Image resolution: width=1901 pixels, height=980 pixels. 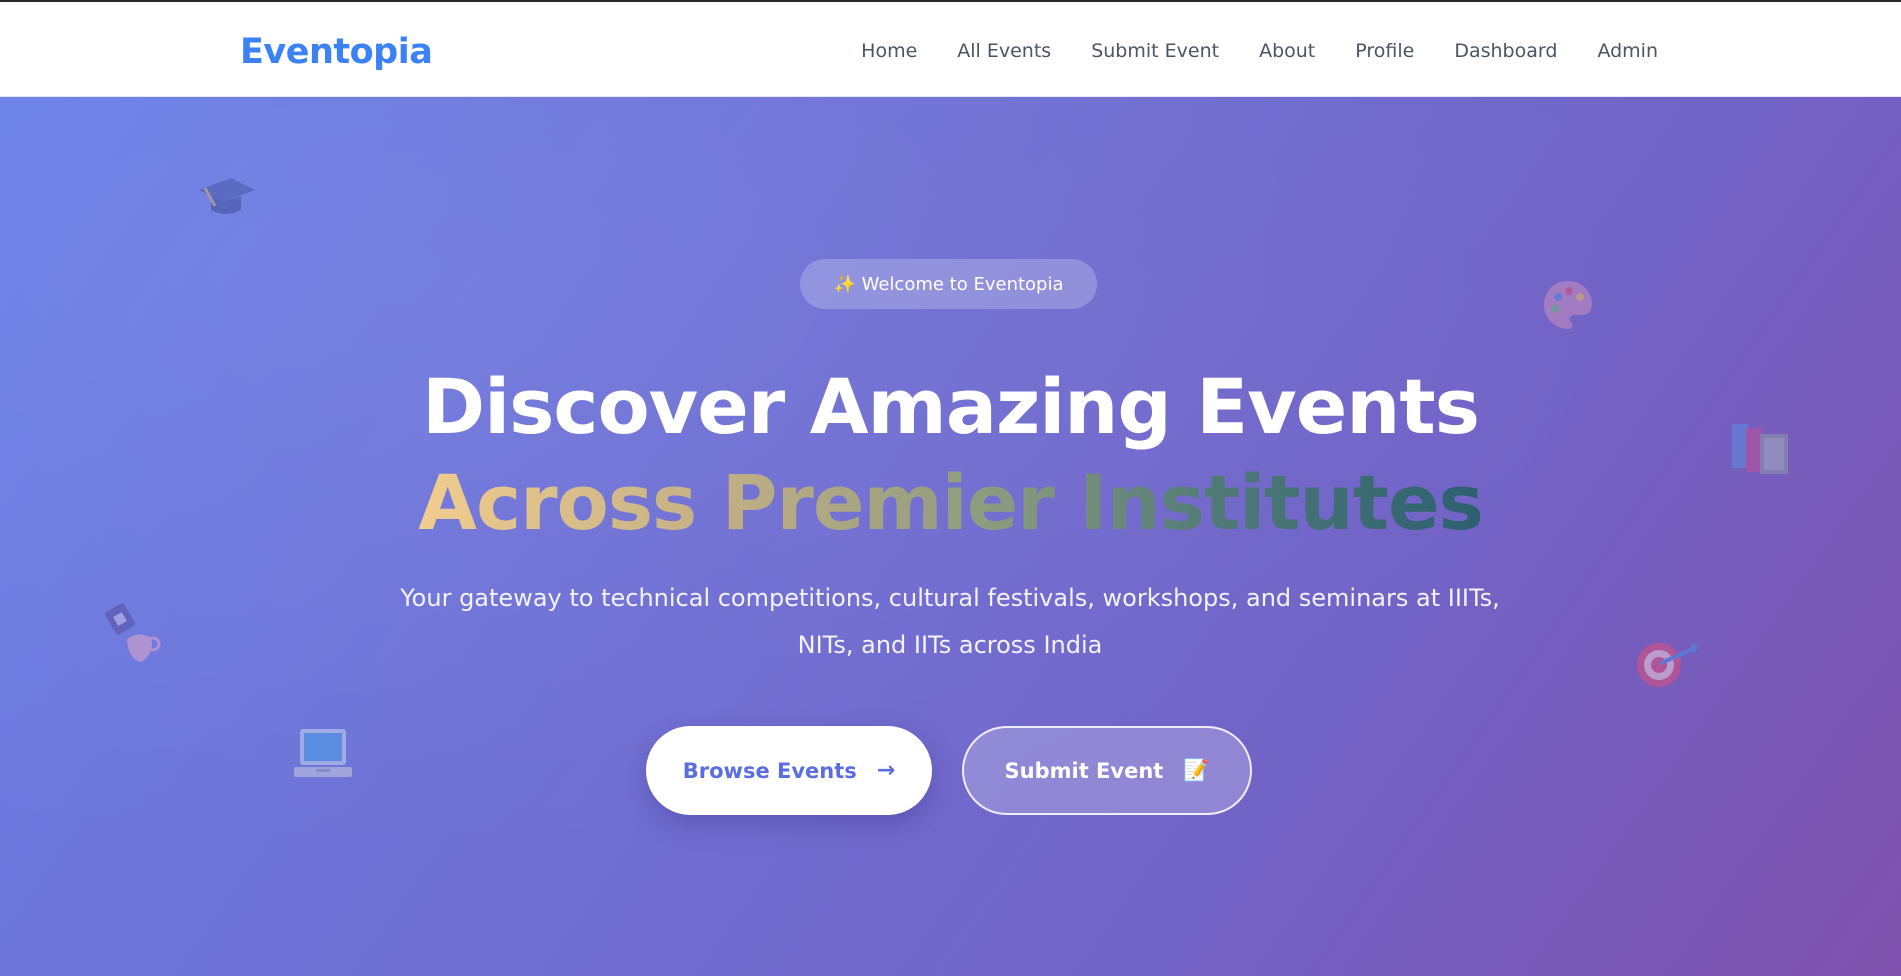 I want to click on browse-events-label: Browse Events, so click(x=769, y=770).